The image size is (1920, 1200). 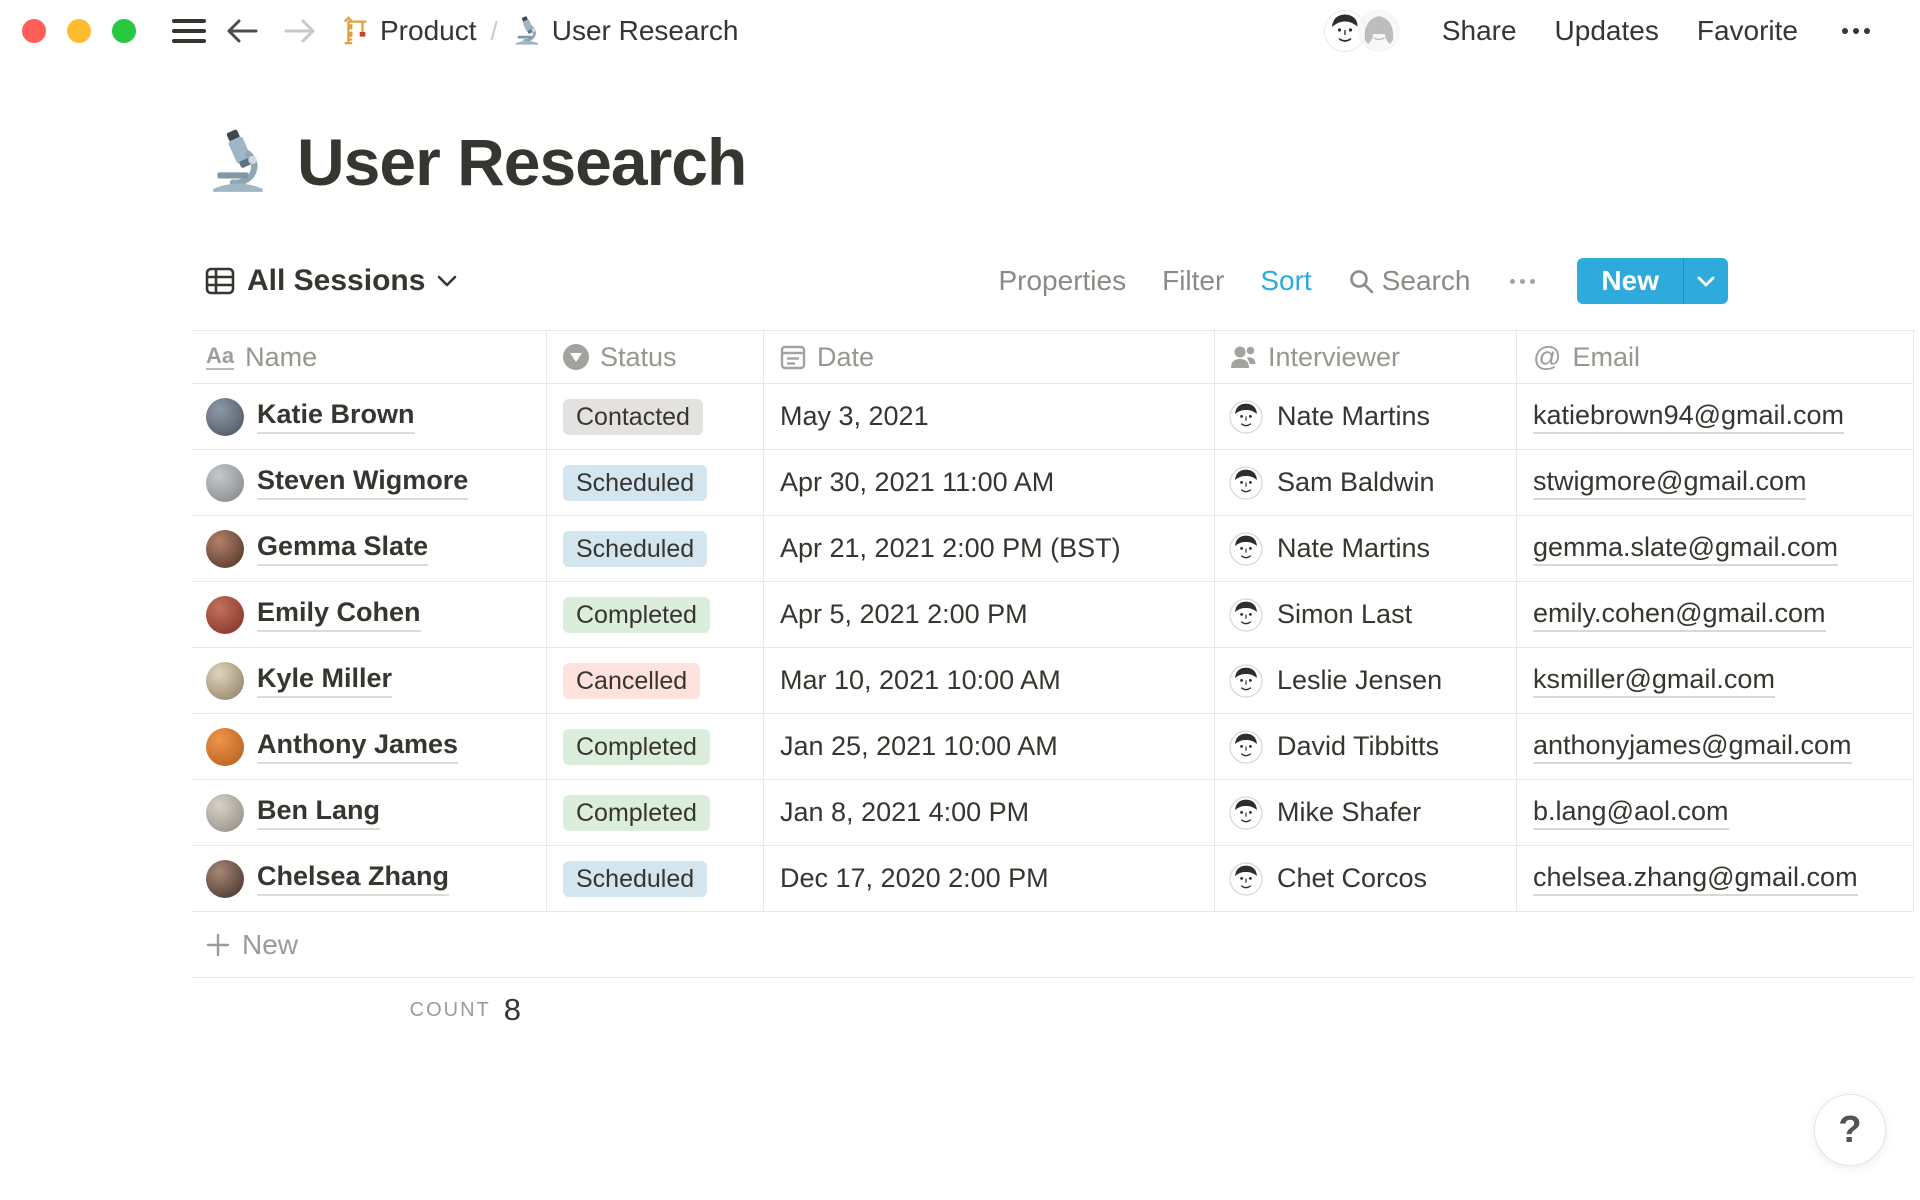 I want to click on name-cell: Emily Cohen, so click(x=369, y=614).